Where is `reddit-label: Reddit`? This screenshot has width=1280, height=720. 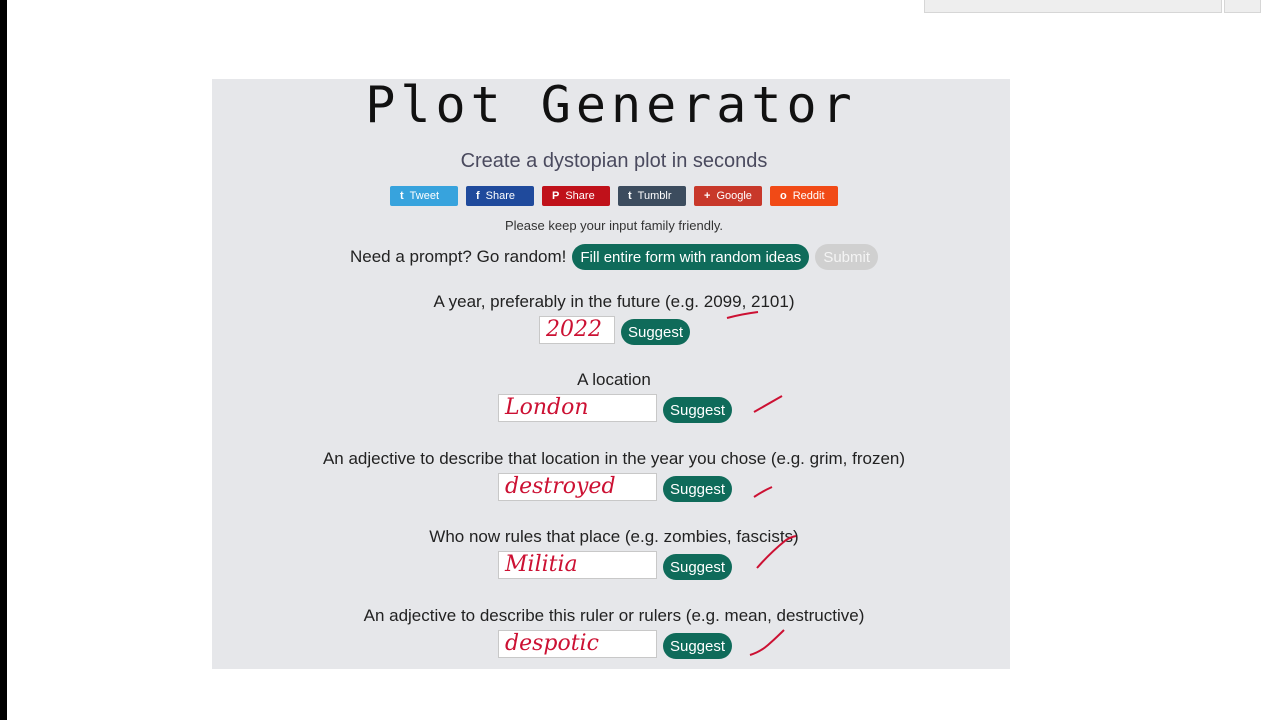
reddit-label: Reddit is located at coordinates (808, 196).